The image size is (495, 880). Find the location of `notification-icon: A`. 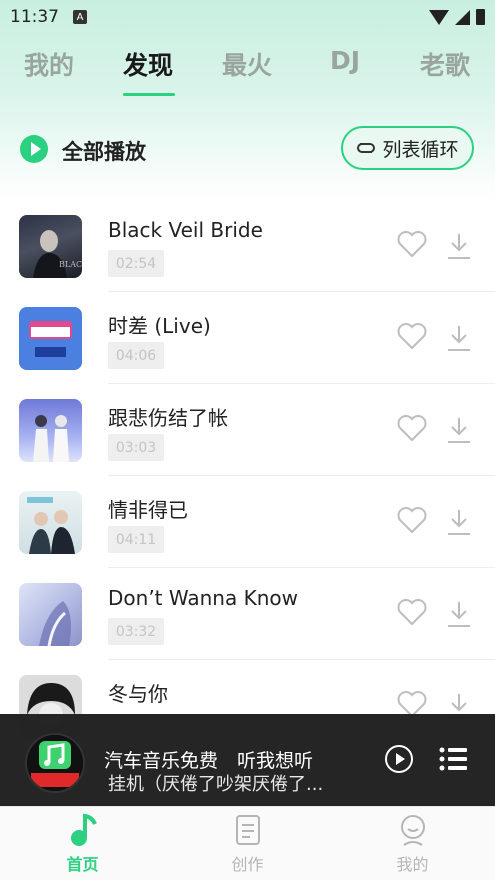

notification-icon: A is located at coordinates (80, 17).